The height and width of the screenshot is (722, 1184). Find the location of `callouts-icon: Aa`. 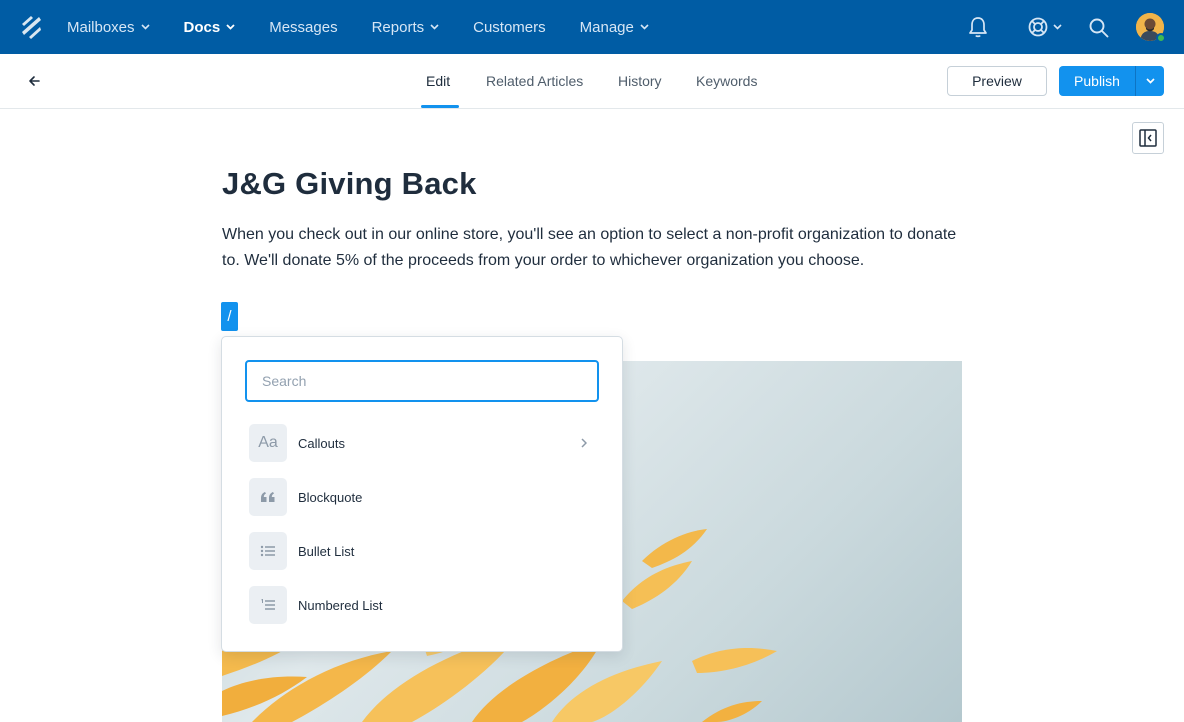

callouts-icon: Aa is located at coordinates (268, 443).